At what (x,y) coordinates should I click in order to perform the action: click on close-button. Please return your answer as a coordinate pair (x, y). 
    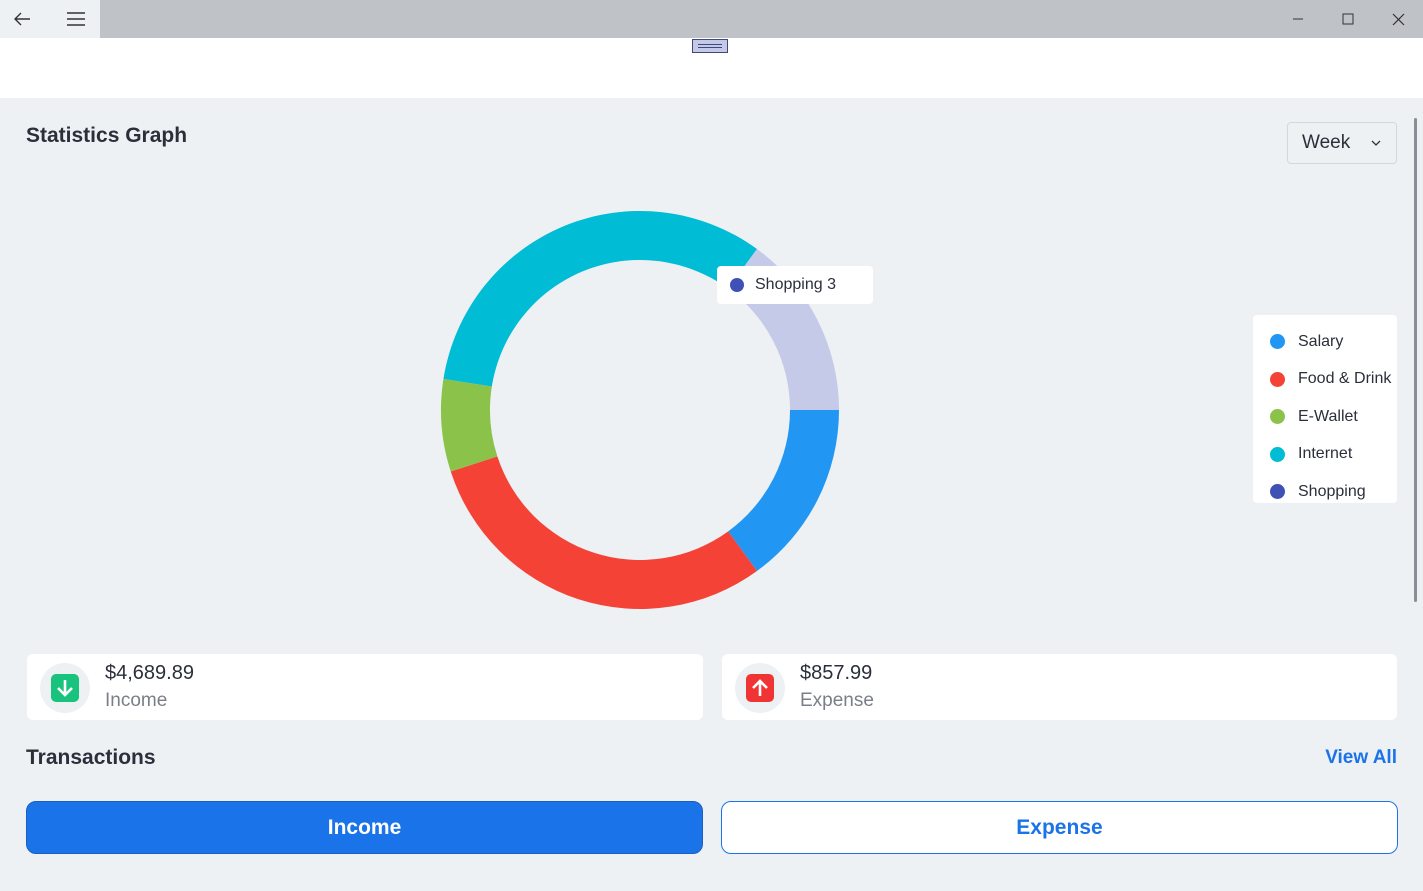
    Looking at the image, I should click on (1398, 19).